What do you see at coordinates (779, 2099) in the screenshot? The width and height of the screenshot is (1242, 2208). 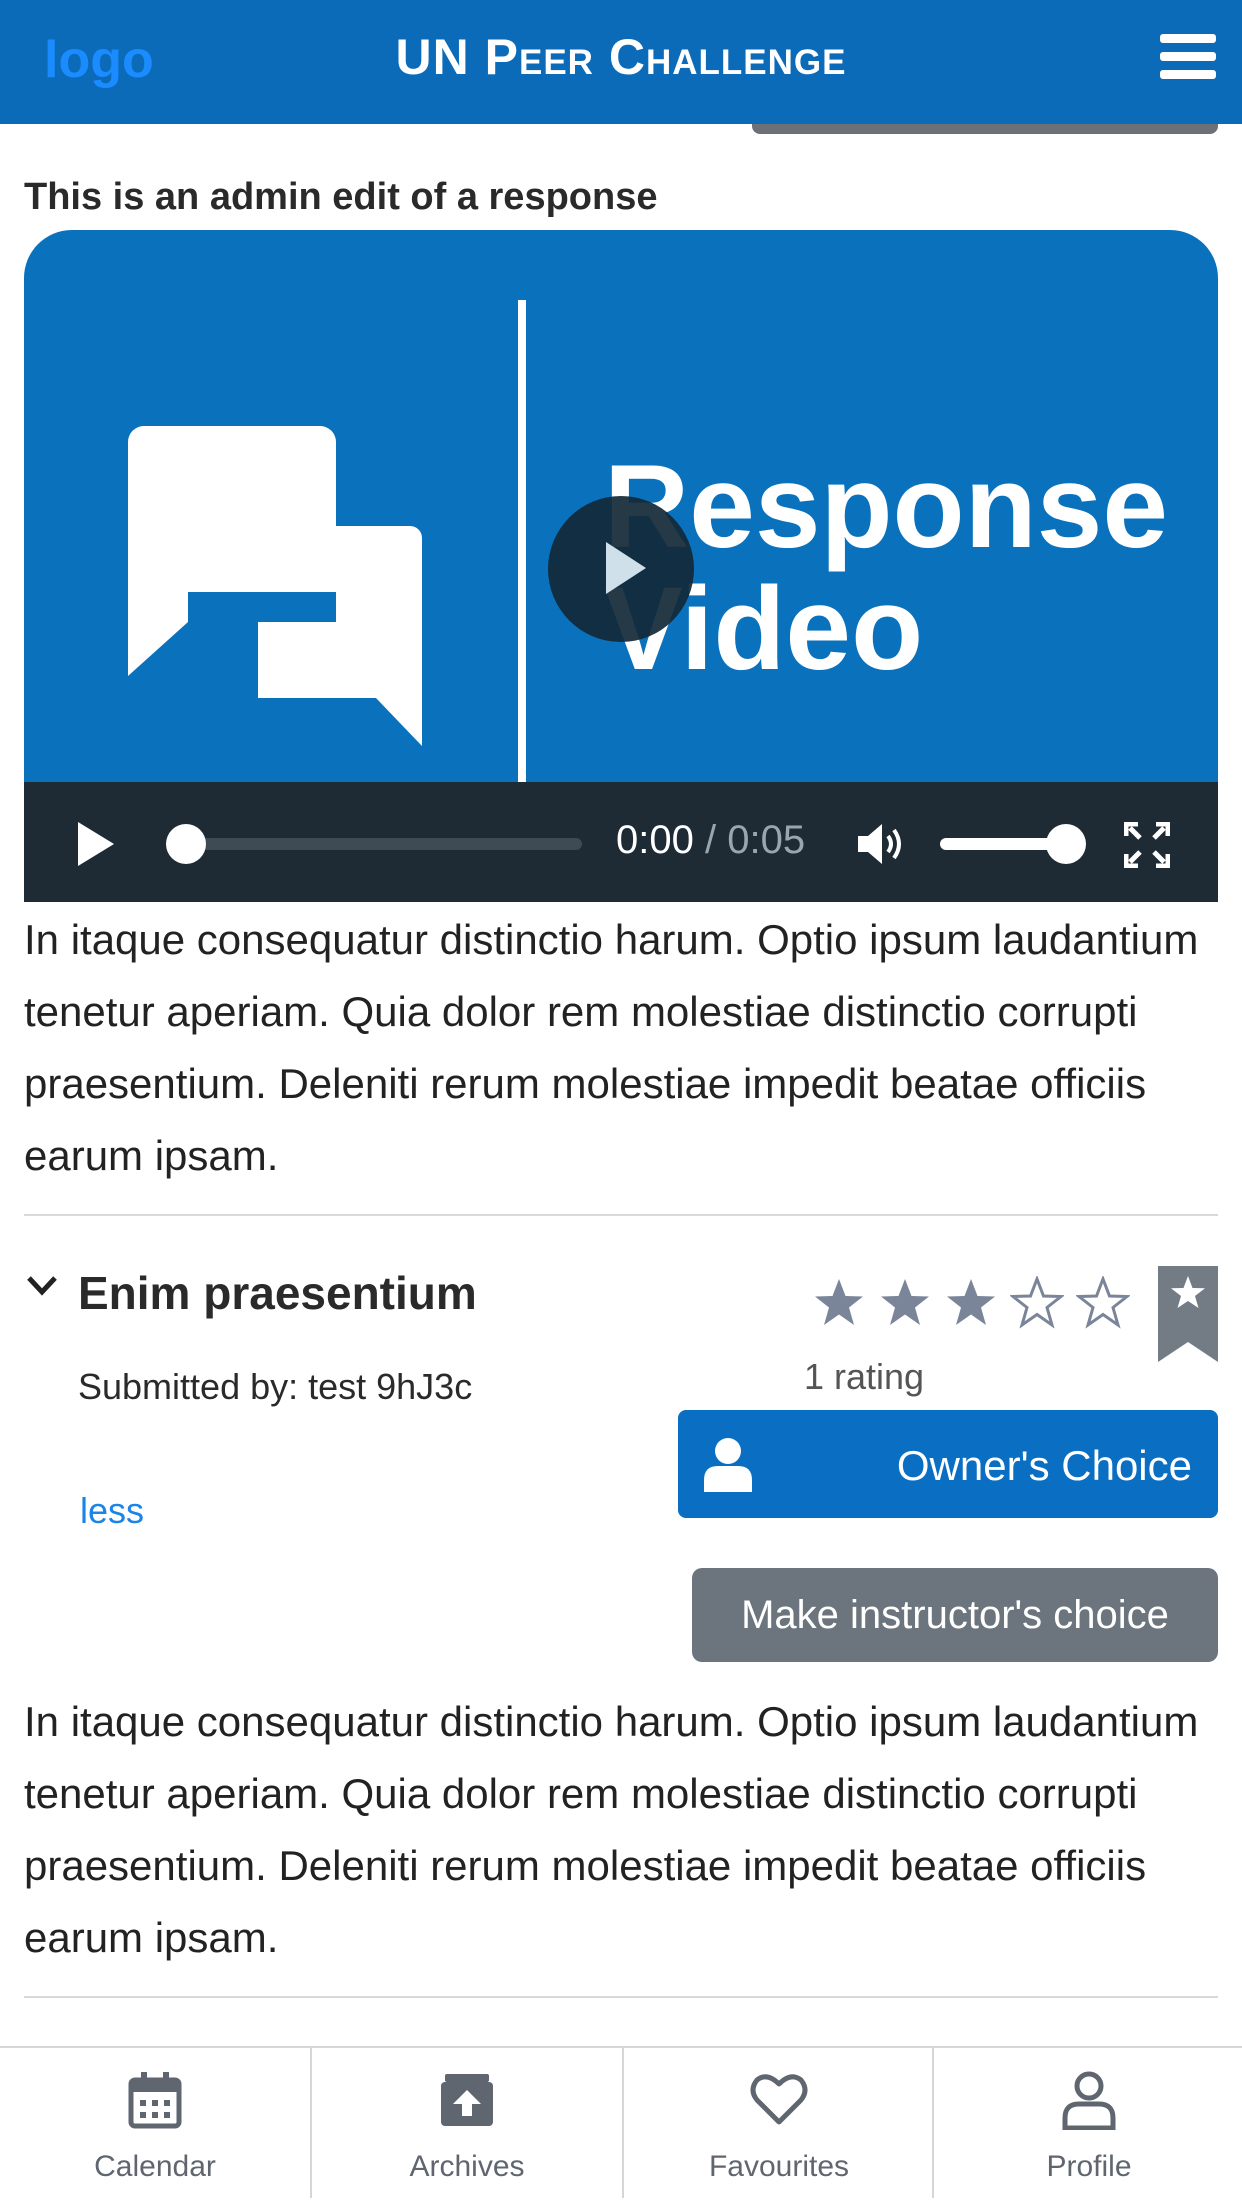 I see `heart-icon` at bounding box center [779, 2099].